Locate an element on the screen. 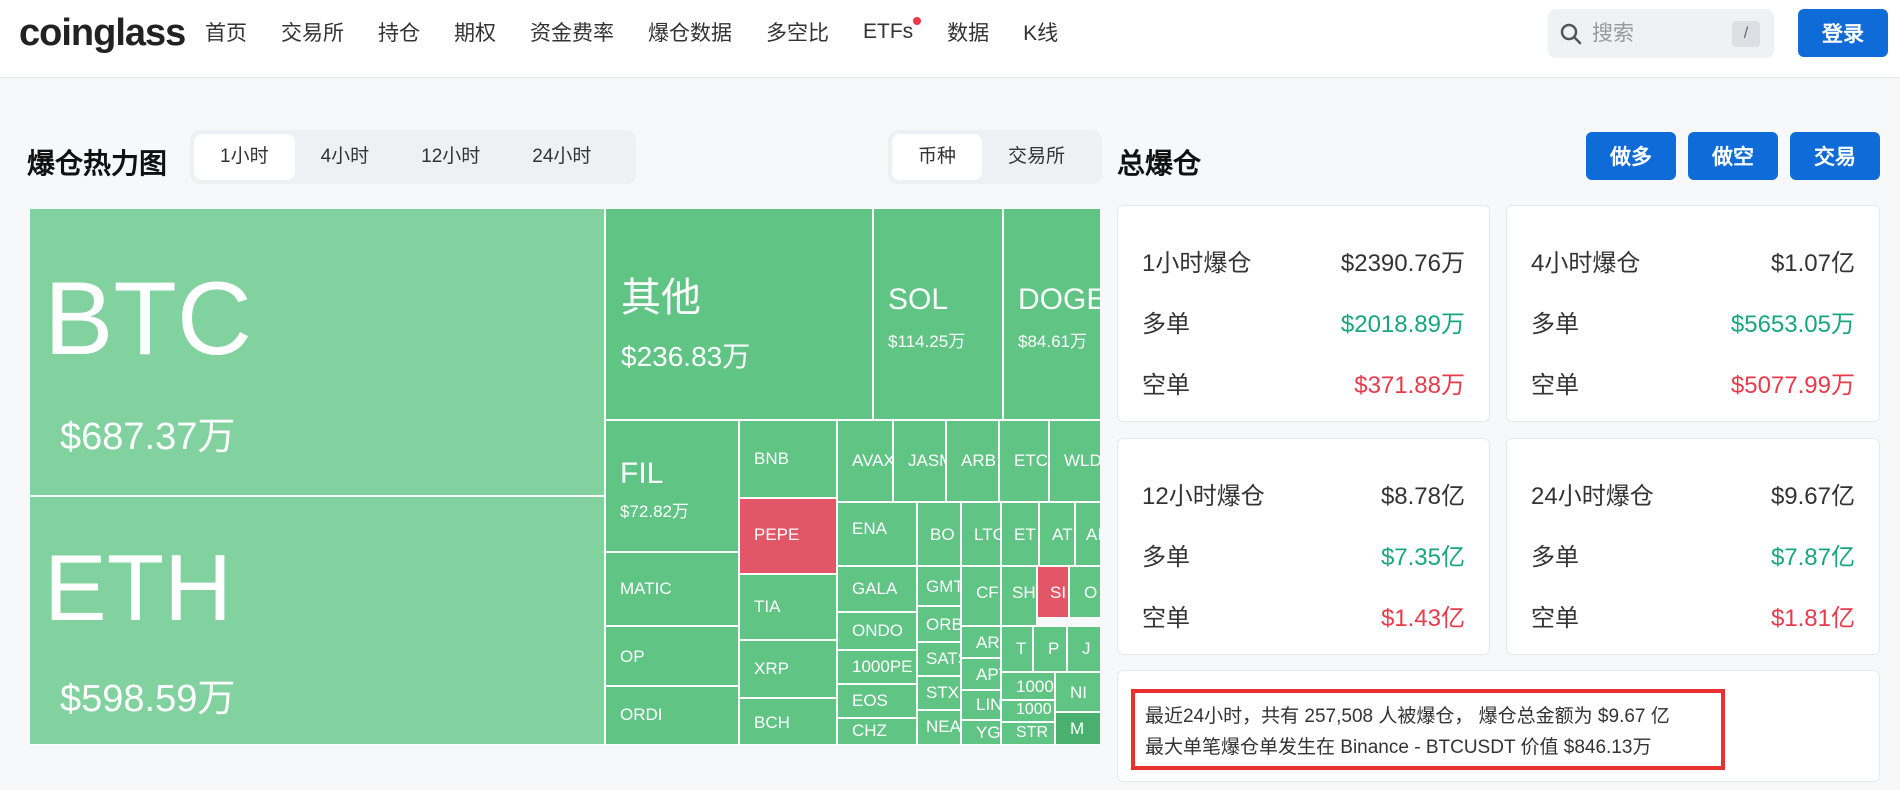 The height and width of the screenshot is (790, 1900). heatmap-tile-ai: AI is located at coordinates (1087, 534).